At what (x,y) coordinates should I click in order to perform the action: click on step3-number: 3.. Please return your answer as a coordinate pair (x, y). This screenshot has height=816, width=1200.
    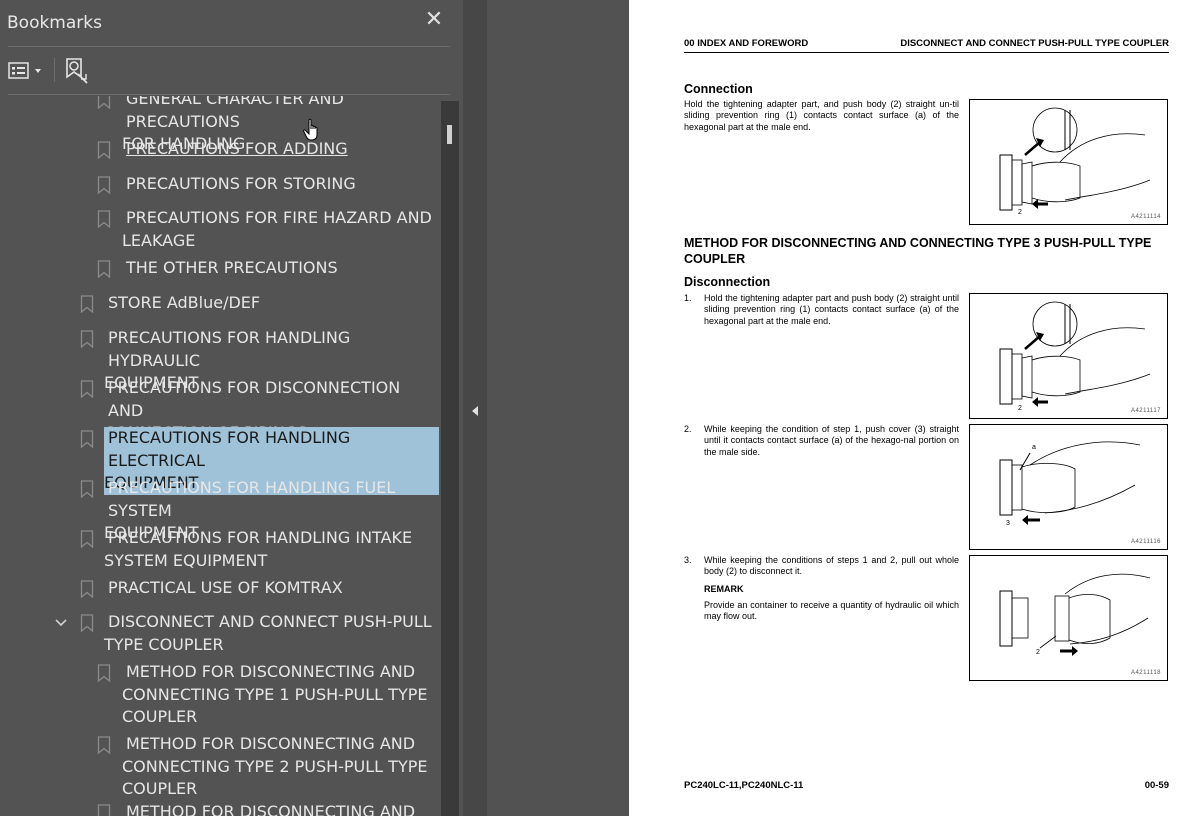
    Looking at the image, I should click on (688, 560).